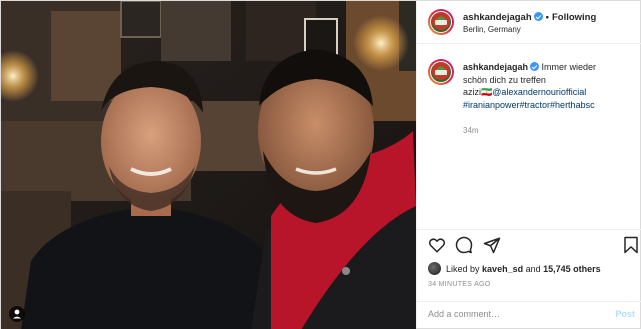 This screenshot has width=641, height=329. Describe the element at coordinates (471, 130) in the screenshot. I see `caption-time: 34m` at that location.